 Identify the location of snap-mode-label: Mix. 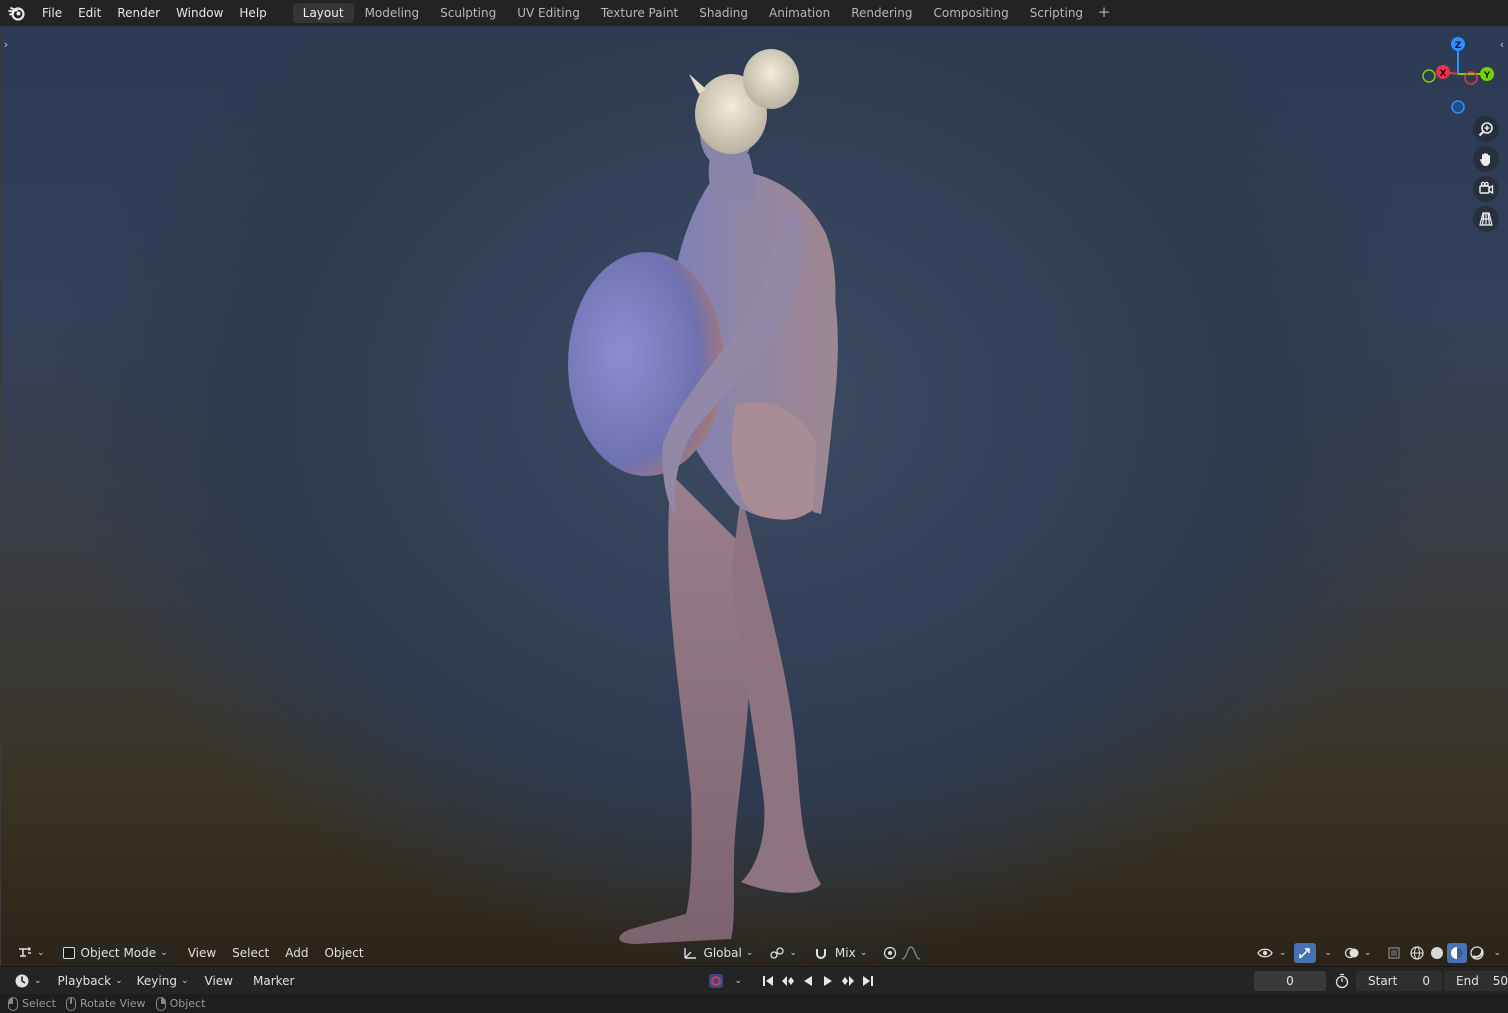
(845, 953).